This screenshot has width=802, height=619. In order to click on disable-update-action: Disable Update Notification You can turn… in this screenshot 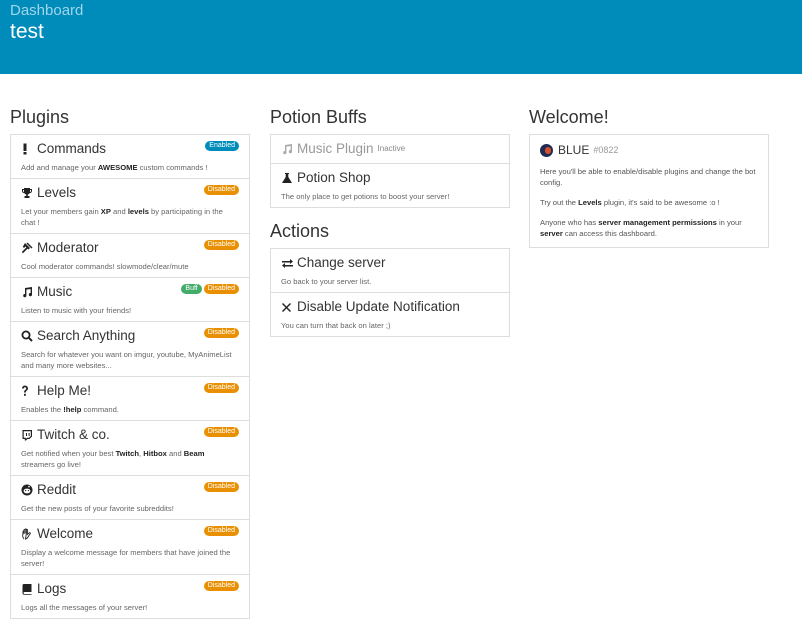, I will do `click(390, 315)`.